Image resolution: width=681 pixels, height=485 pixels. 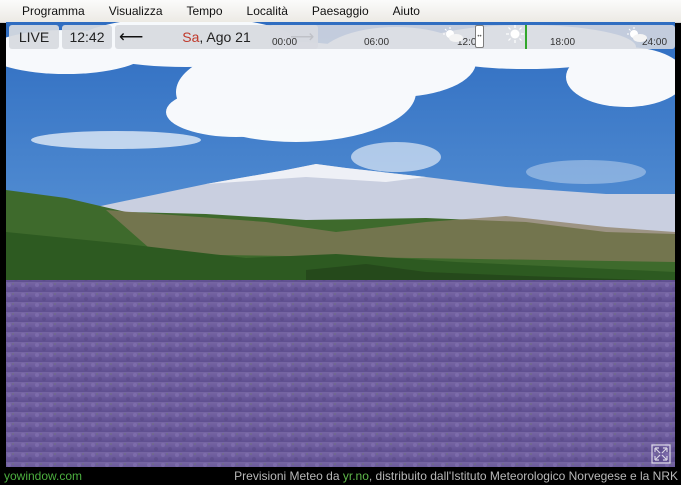 I want to click on now-marker, so click(x=526, y=37).